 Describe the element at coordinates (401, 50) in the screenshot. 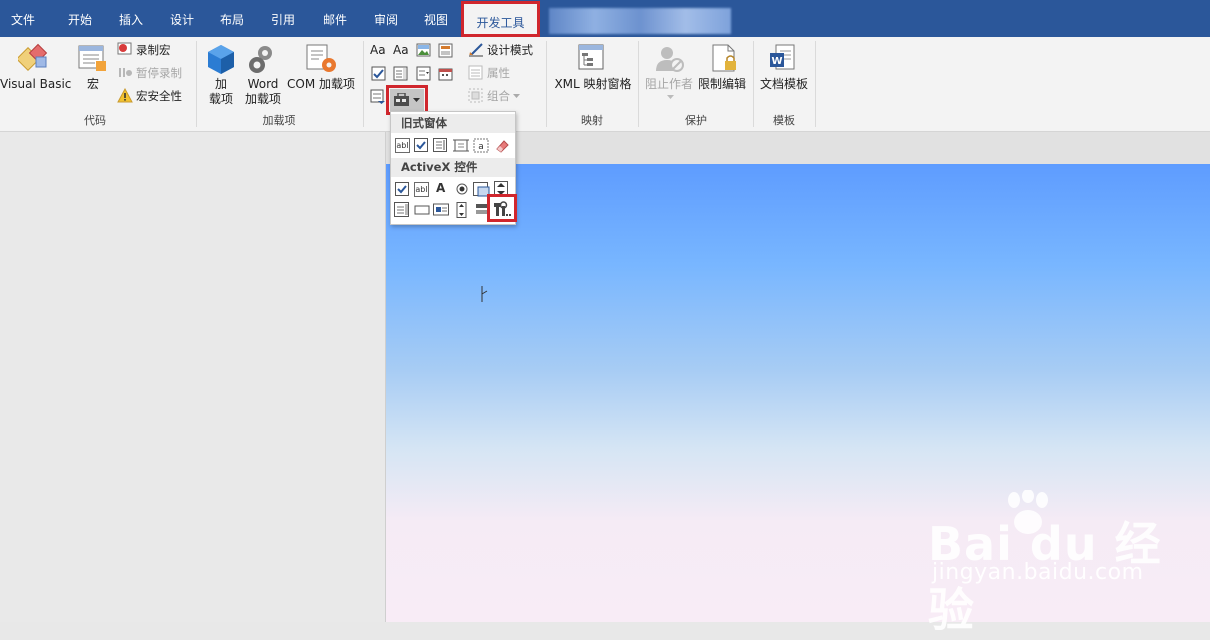

I see `plain-text-content-control-icon: Aa` at that location.